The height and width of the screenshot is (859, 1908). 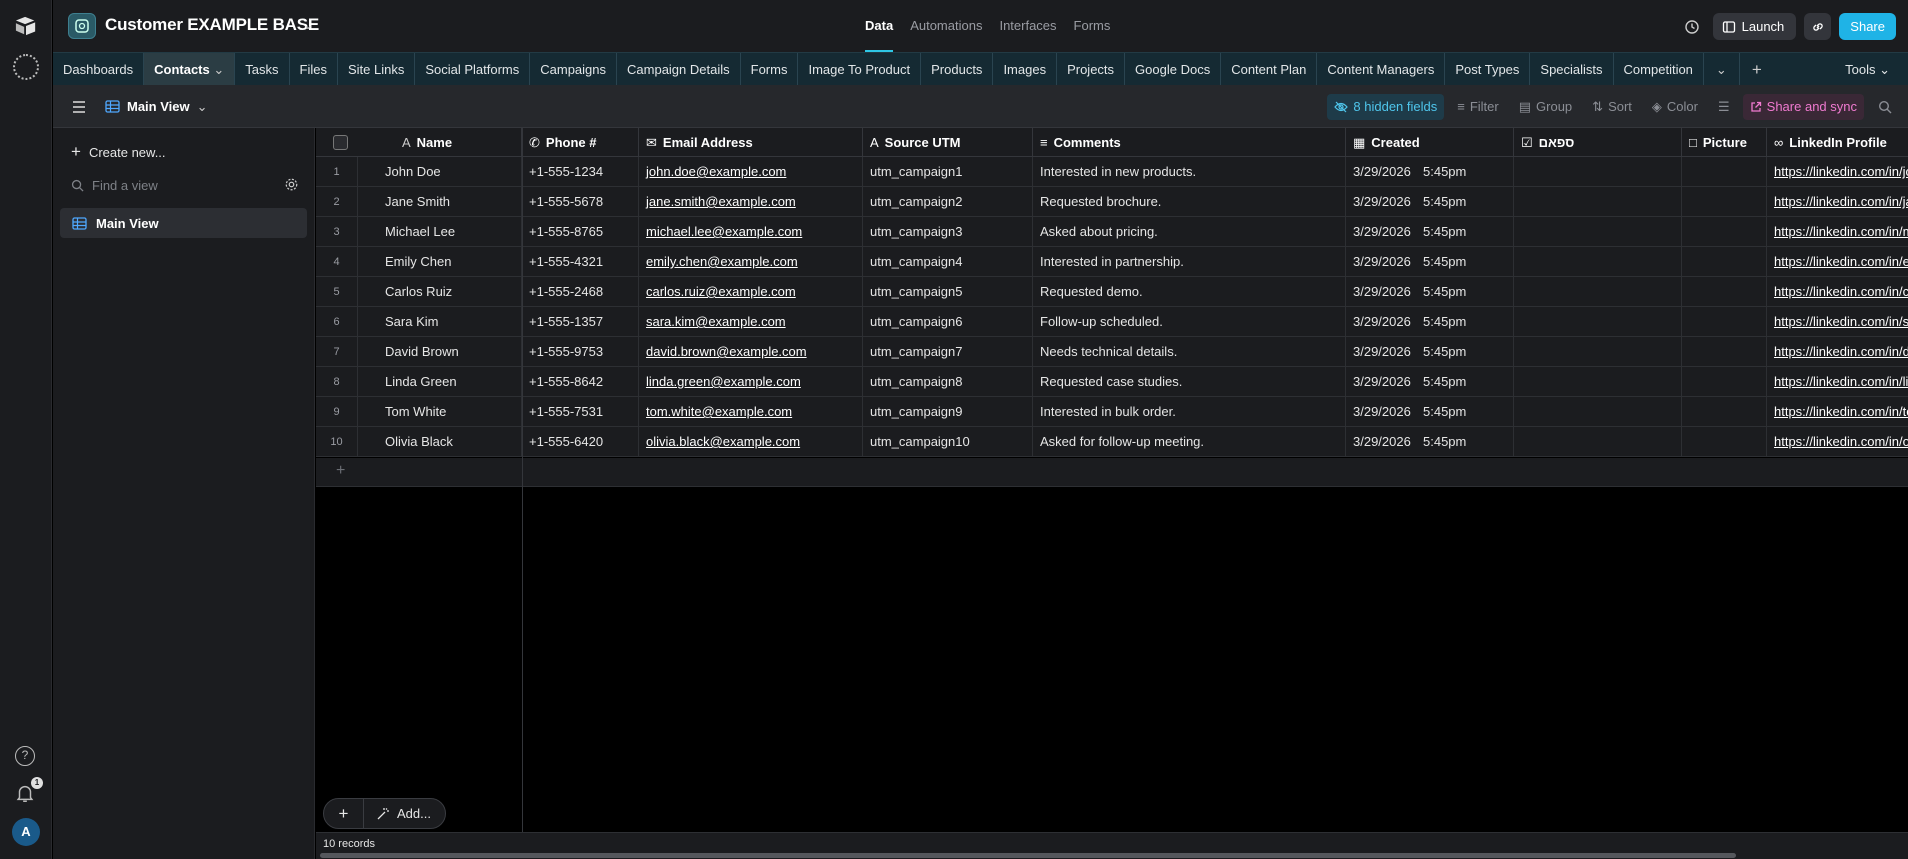 What do you see at coordinates (1754, 26) in the screenshot?
I see `launch-button: Launch` at bounding box center [1754, 26].